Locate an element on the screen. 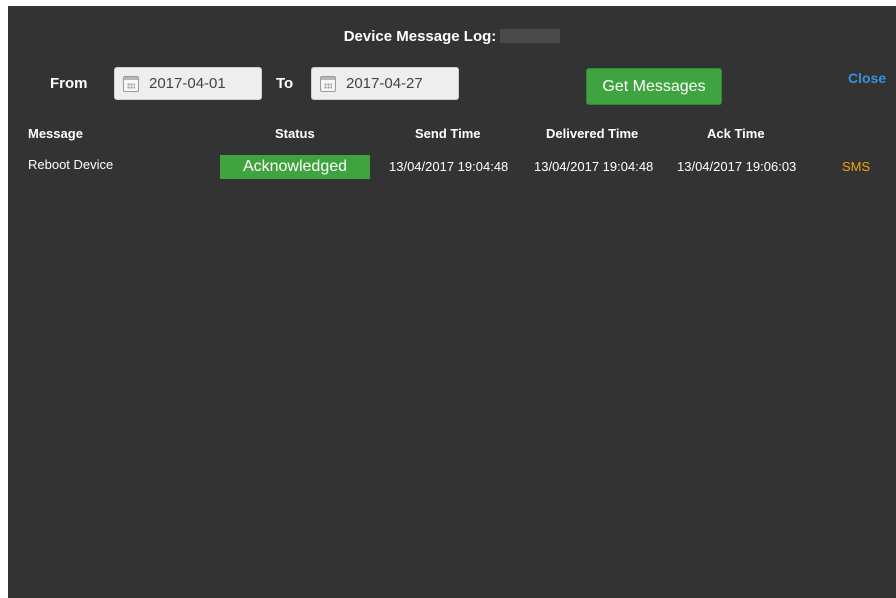 The height and width of the screenshot is (598, 896). status-badge: Acknowledged is located at coordinates (295, 167).